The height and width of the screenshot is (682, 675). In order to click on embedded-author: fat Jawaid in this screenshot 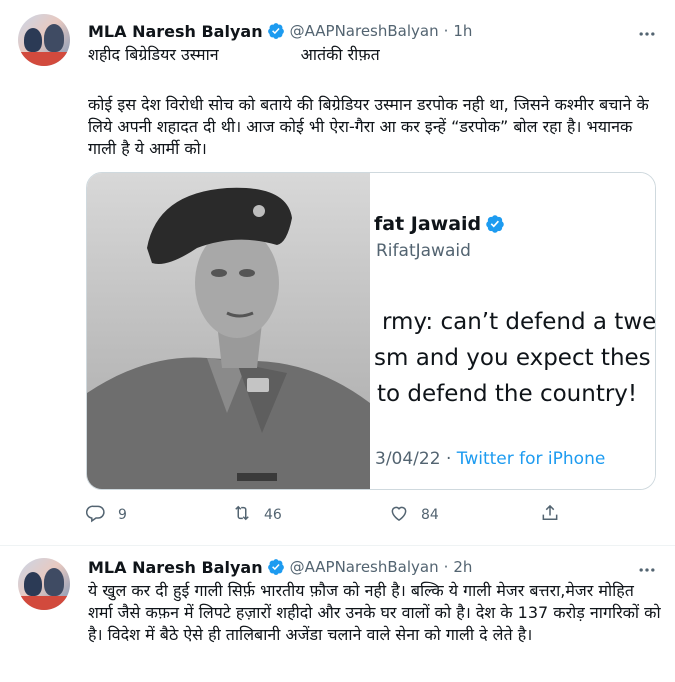, I will do `click(442, 224)`.